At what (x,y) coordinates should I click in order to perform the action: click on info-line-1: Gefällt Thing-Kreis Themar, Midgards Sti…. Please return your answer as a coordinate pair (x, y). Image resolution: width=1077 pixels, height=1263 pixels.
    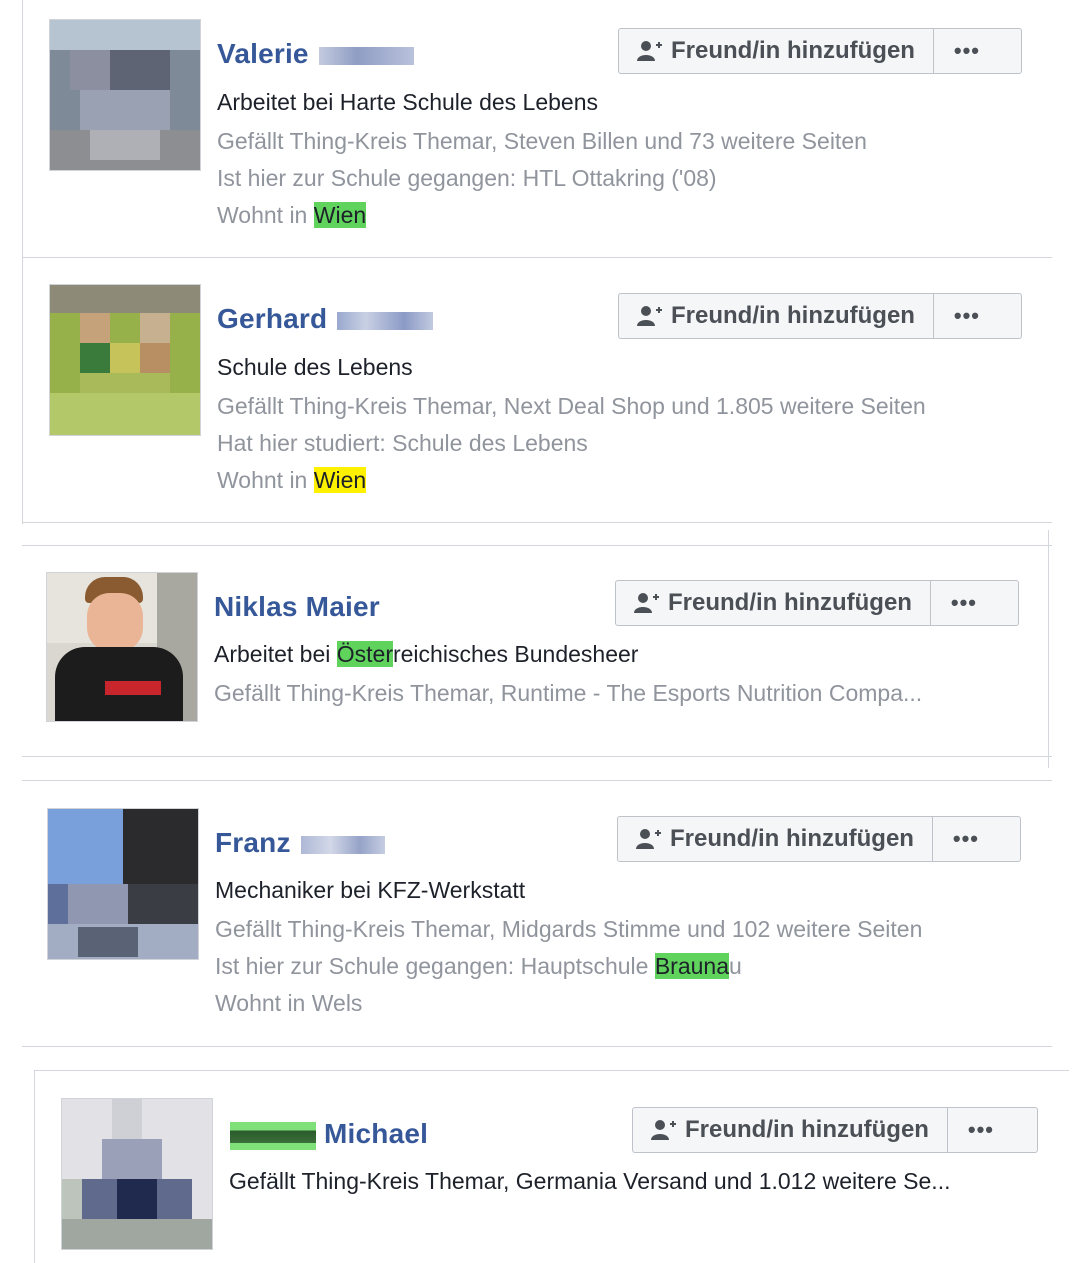
    Looking at the image, I should click on (568, 929).